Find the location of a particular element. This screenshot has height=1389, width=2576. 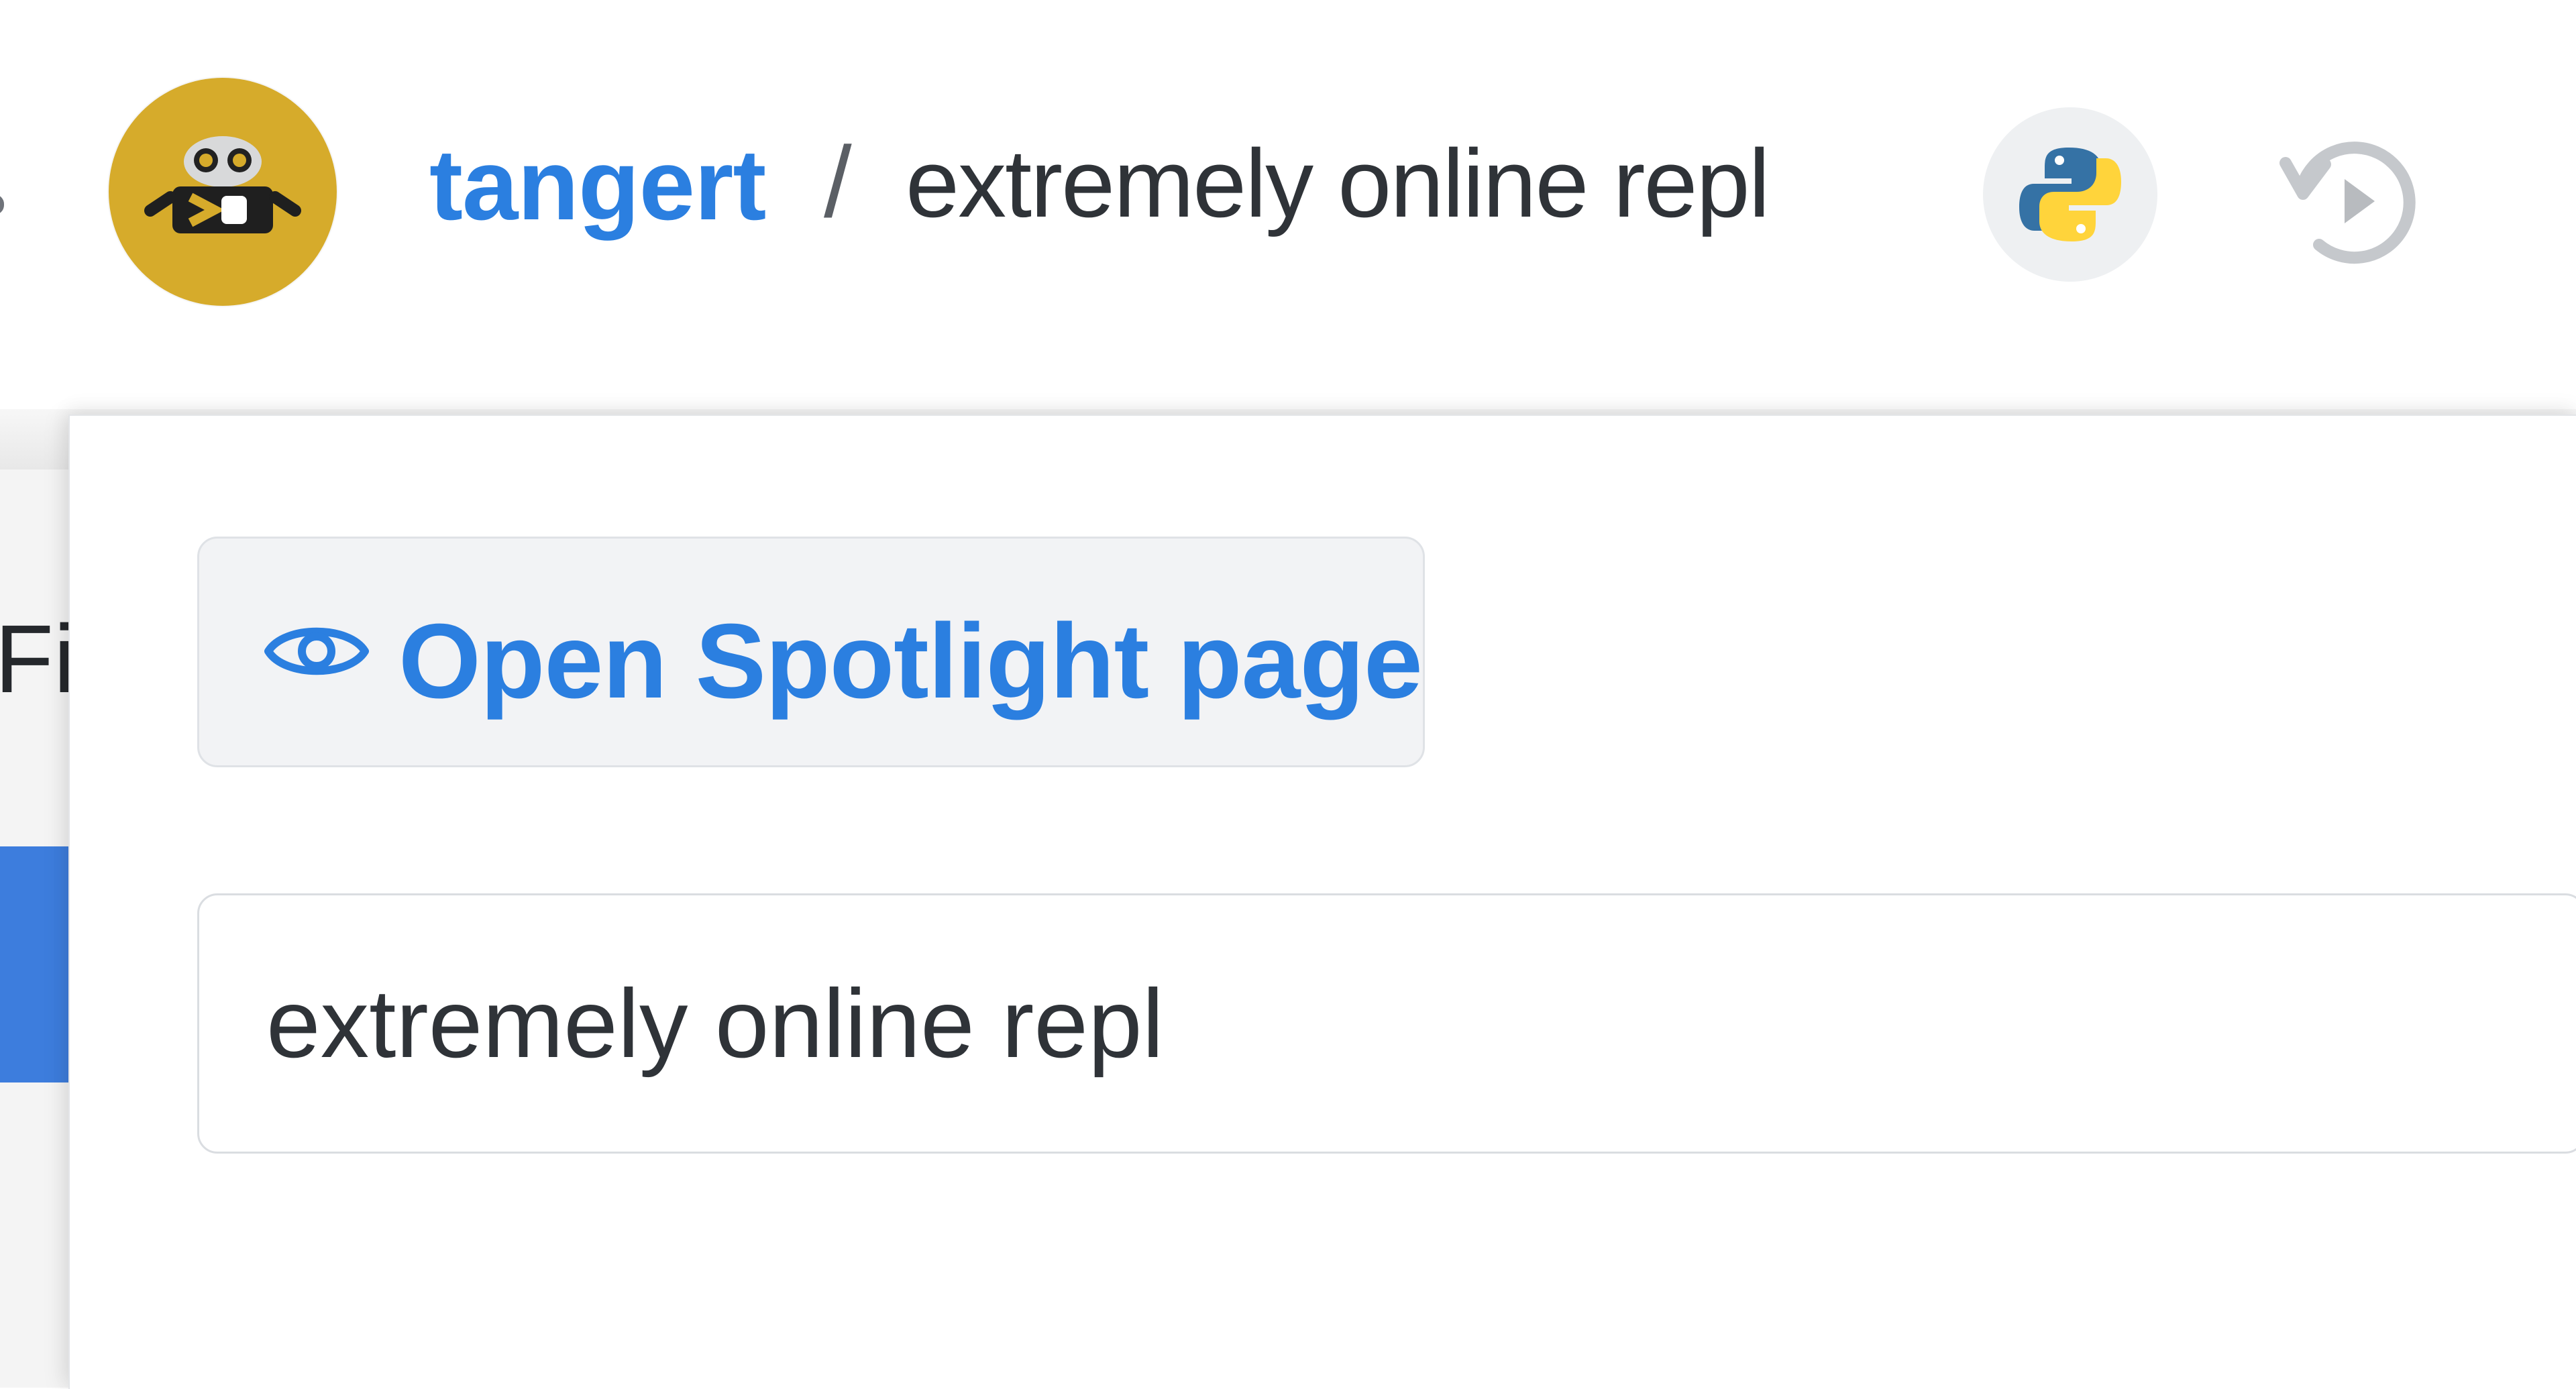

python-logo-icon is located at coordinates (2070, 195).